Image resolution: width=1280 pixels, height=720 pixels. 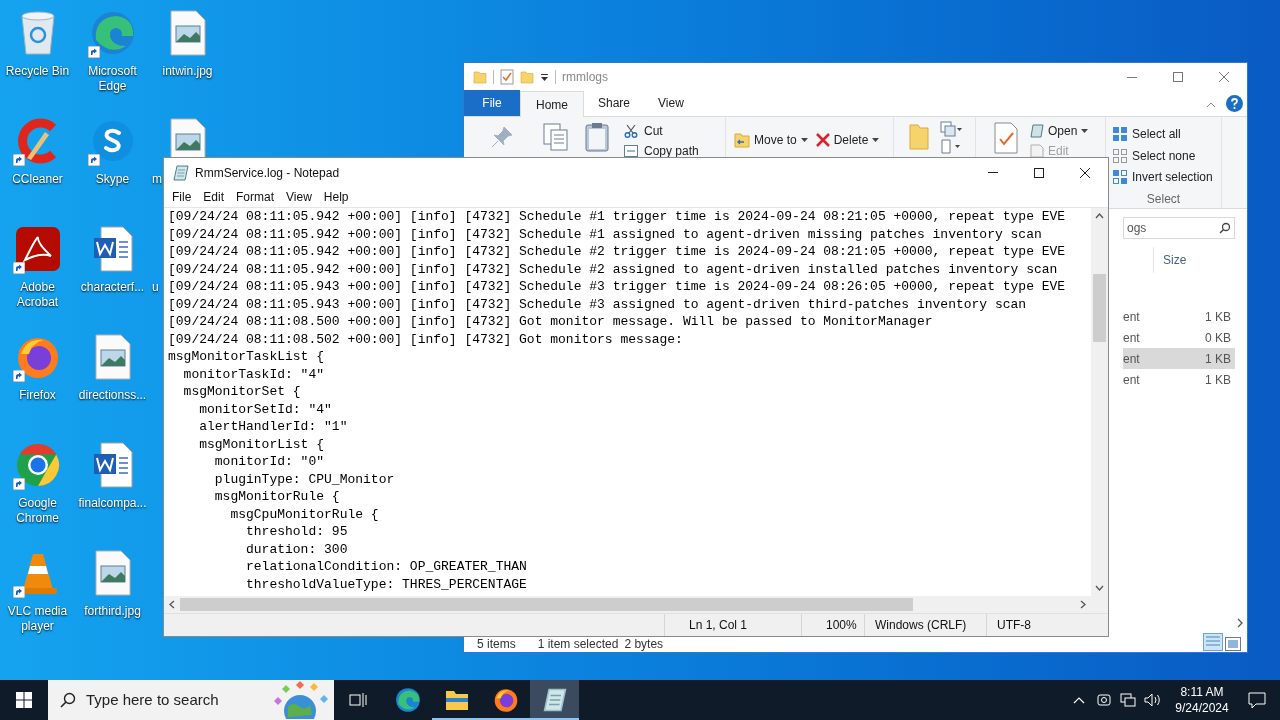 I want to click on firefox-icon, so click(x=505, y=700).